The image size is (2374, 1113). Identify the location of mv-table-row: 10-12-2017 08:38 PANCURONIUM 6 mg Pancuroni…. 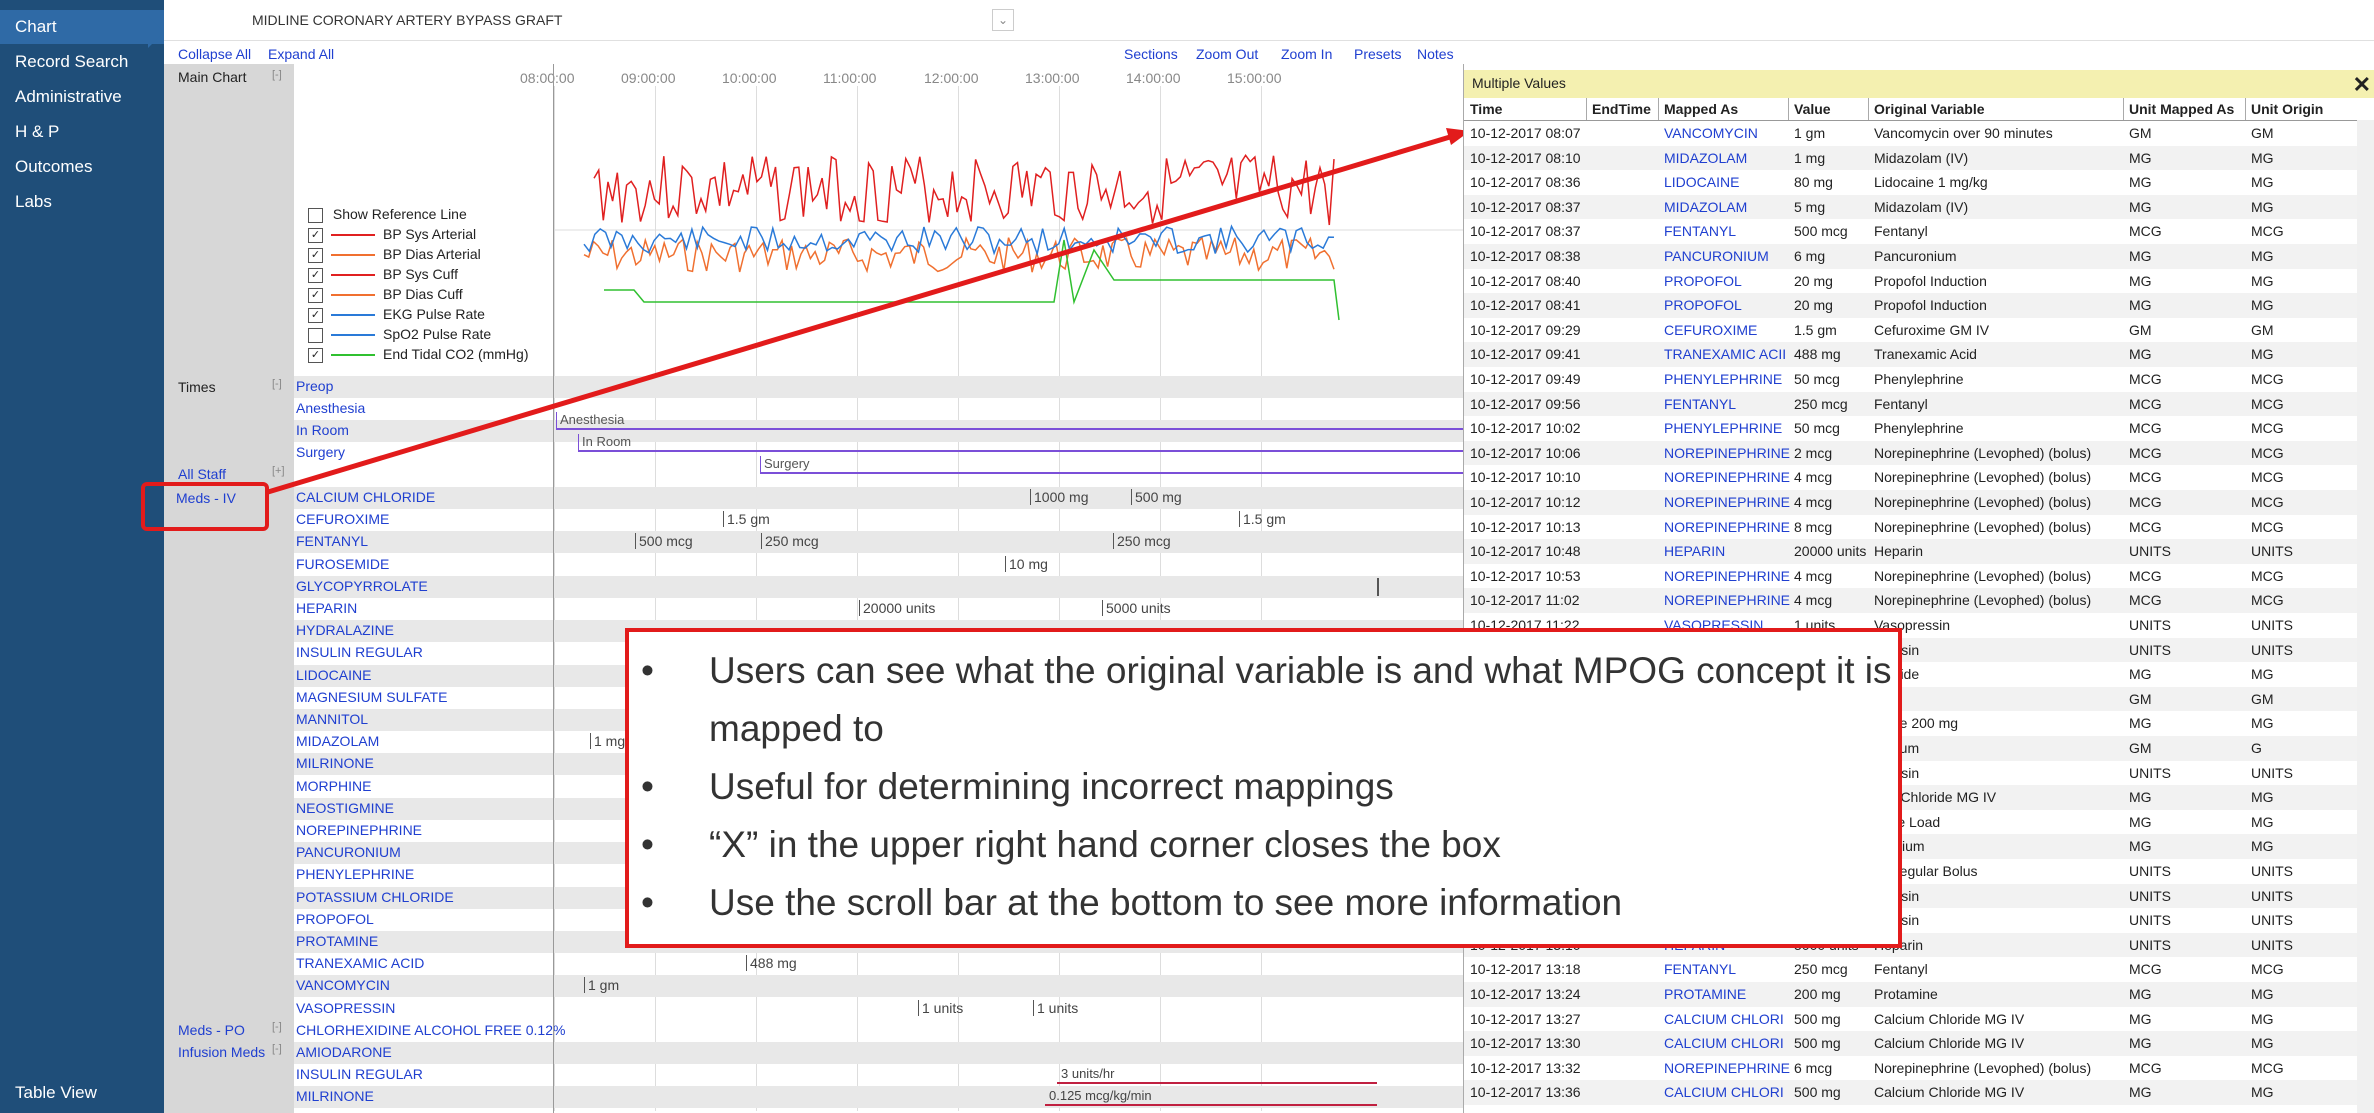
(1910, 256).